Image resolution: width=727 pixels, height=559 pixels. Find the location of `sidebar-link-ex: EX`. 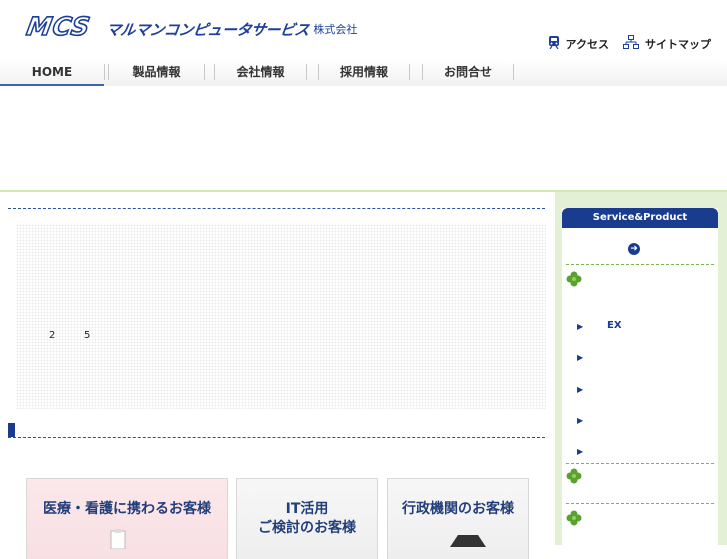

sidebar-link-ex: EX is located at coordinates (614, 325).